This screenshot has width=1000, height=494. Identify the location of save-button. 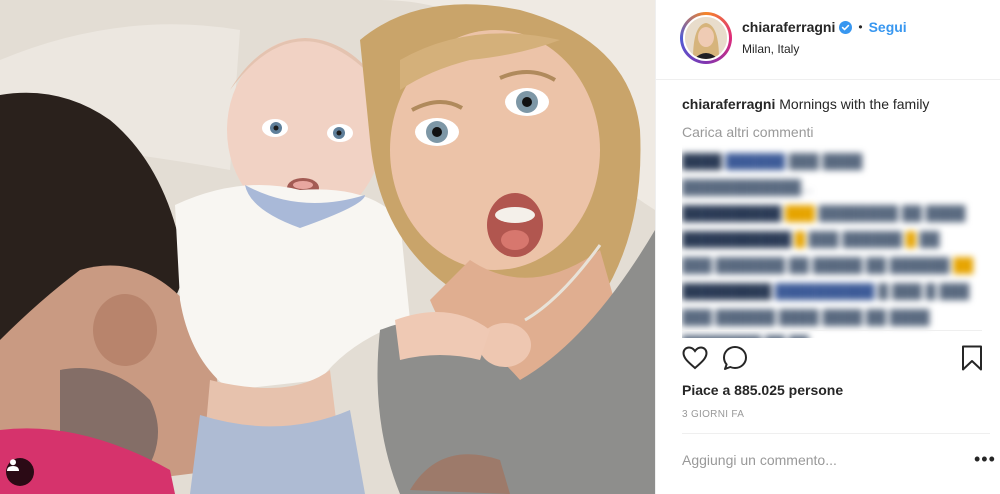
(972, 358).